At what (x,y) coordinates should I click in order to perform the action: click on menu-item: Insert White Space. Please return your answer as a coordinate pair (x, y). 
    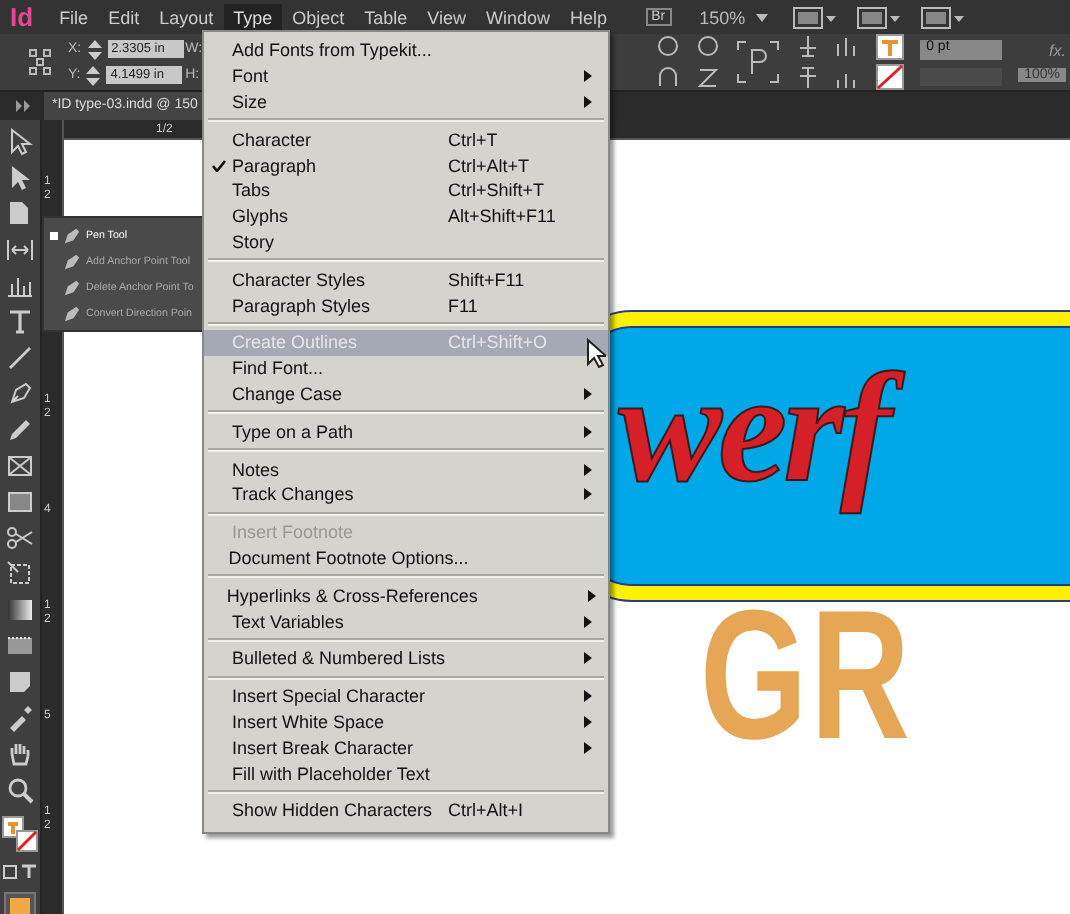
    Looking at the image, I should click on (406, 722).